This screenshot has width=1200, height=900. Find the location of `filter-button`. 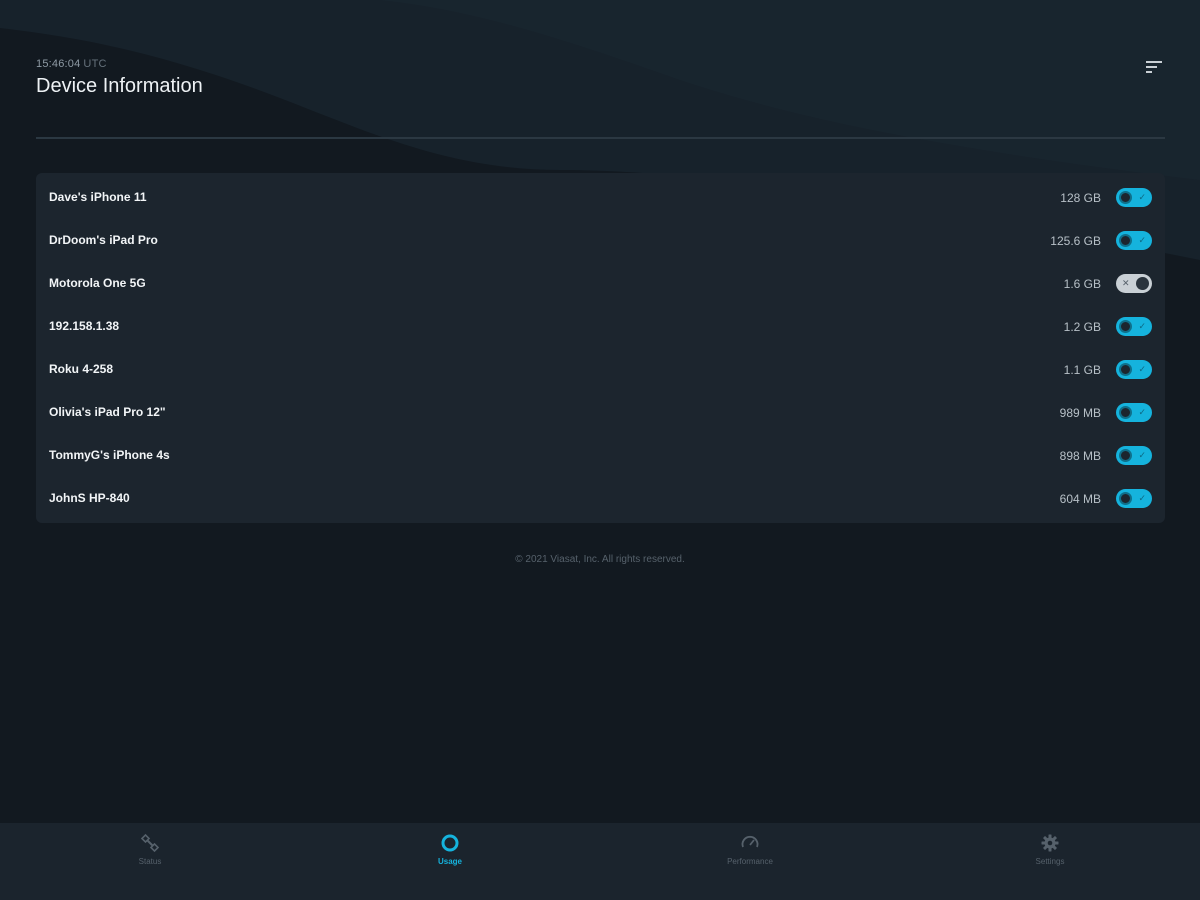

filter-button is located at coordinates (1154, 67).